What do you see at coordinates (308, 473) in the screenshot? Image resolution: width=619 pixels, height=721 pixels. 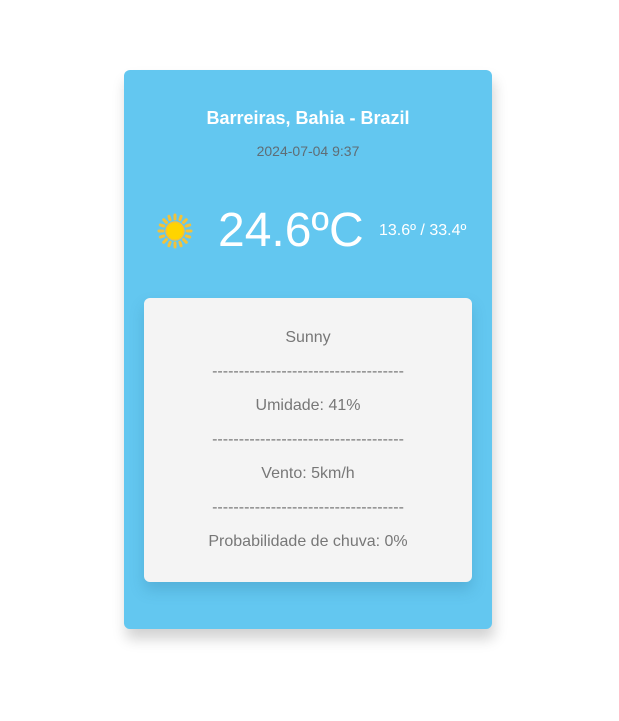 I see `wind-text: Vento: 5km/h` at bounding box center [308, 473].